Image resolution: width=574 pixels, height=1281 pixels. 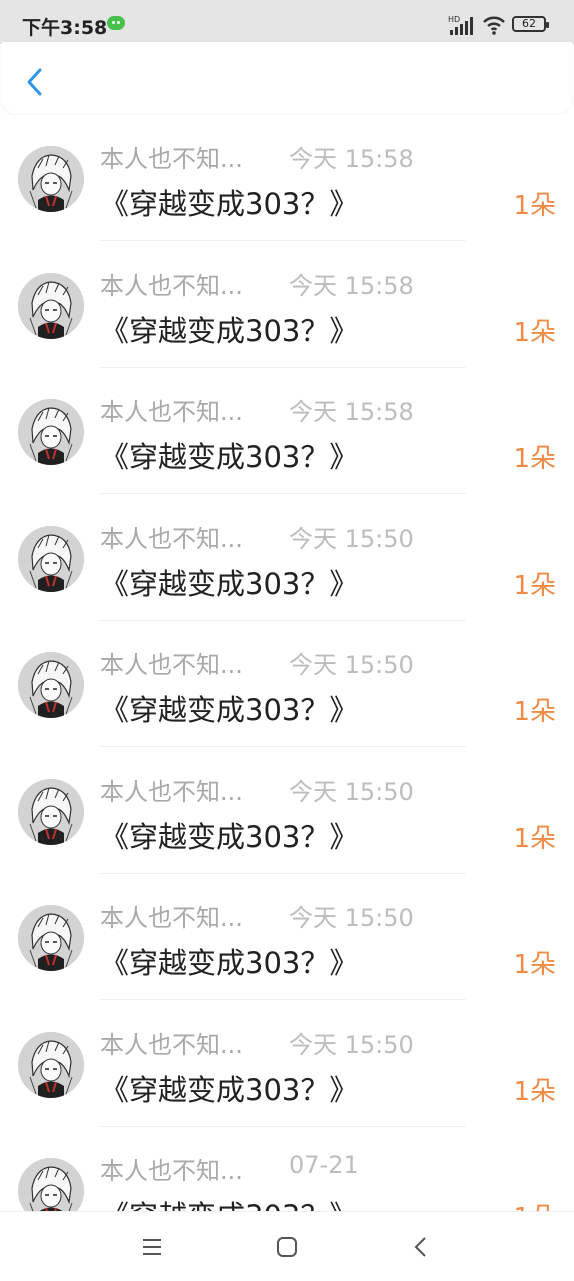 What do you see at coordinates (454, 19) in the screenshot?
I see `svg-text: HD` at bounding box center [454, 19].